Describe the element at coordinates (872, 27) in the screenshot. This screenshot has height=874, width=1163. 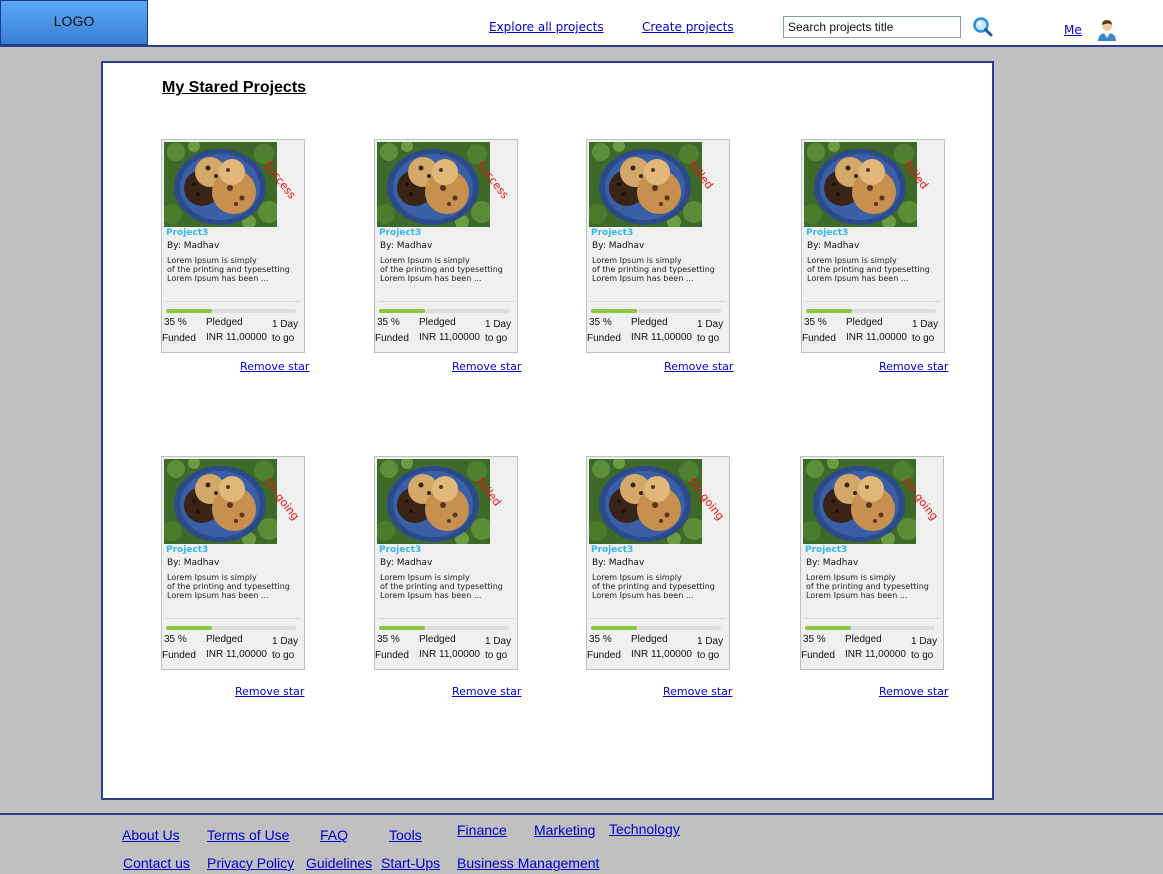
I see `search-input` at that location.